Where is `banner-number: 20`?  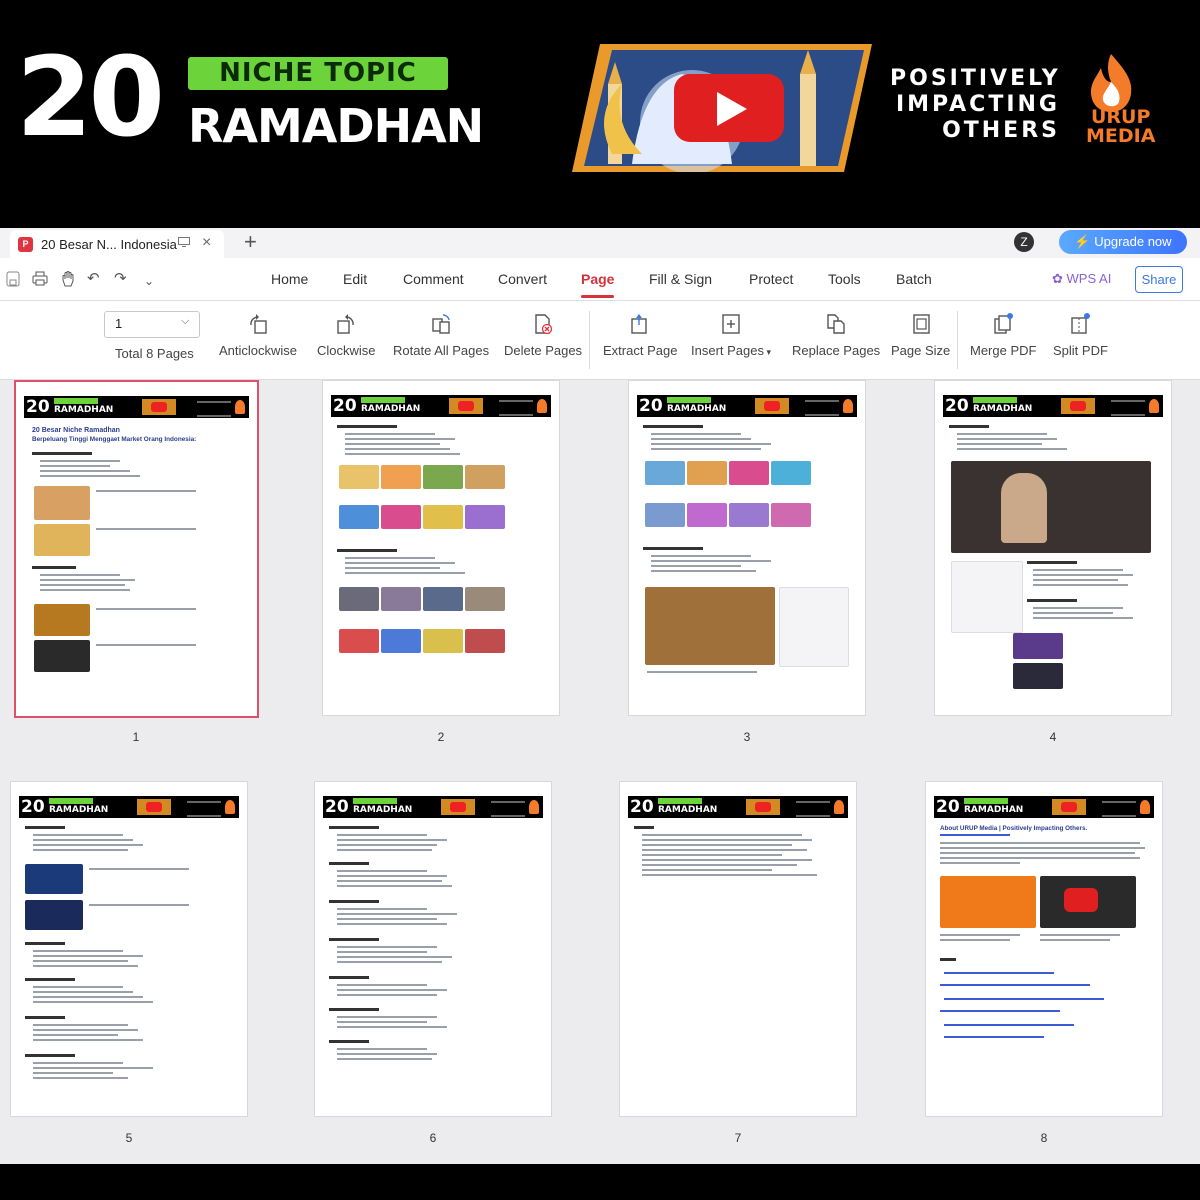 banner-number: 20 is located at coordinates (90, 97).